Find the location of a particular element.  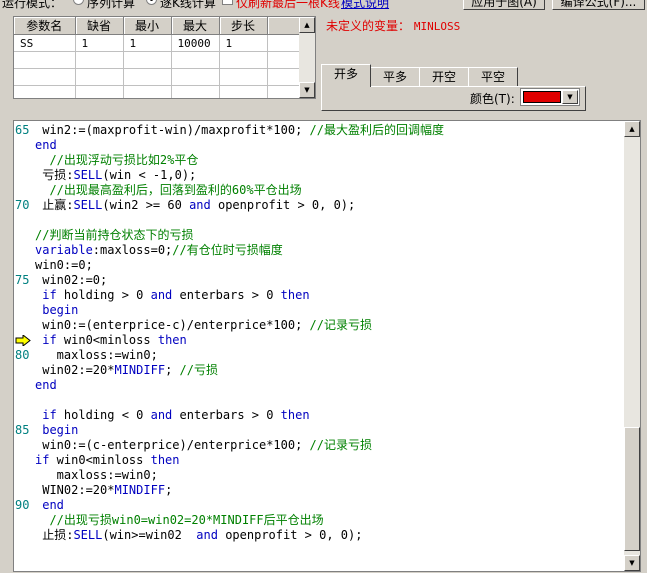

header-step: 步长 is located at coordinates (243, 26).